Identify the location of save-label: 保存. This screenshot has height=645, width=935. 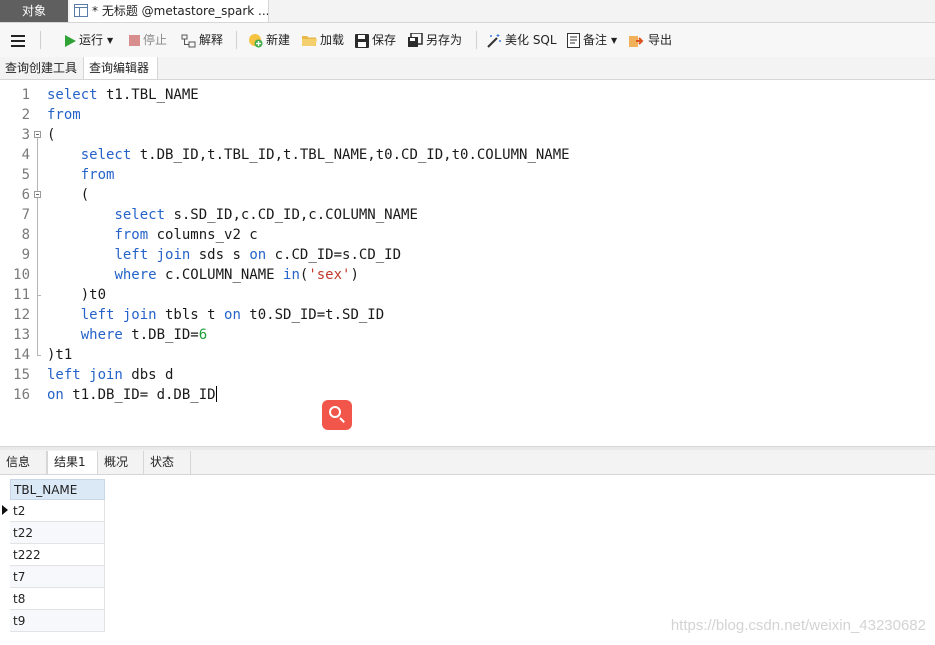
(384, 40).